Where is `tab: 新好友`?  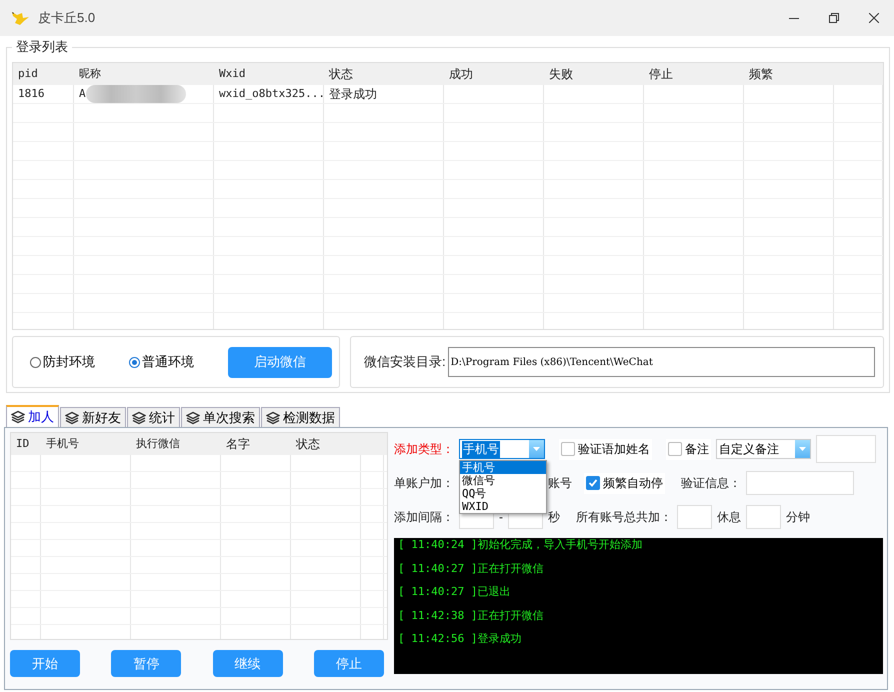 tab: 新好友 is located at coordinates (93, 417).